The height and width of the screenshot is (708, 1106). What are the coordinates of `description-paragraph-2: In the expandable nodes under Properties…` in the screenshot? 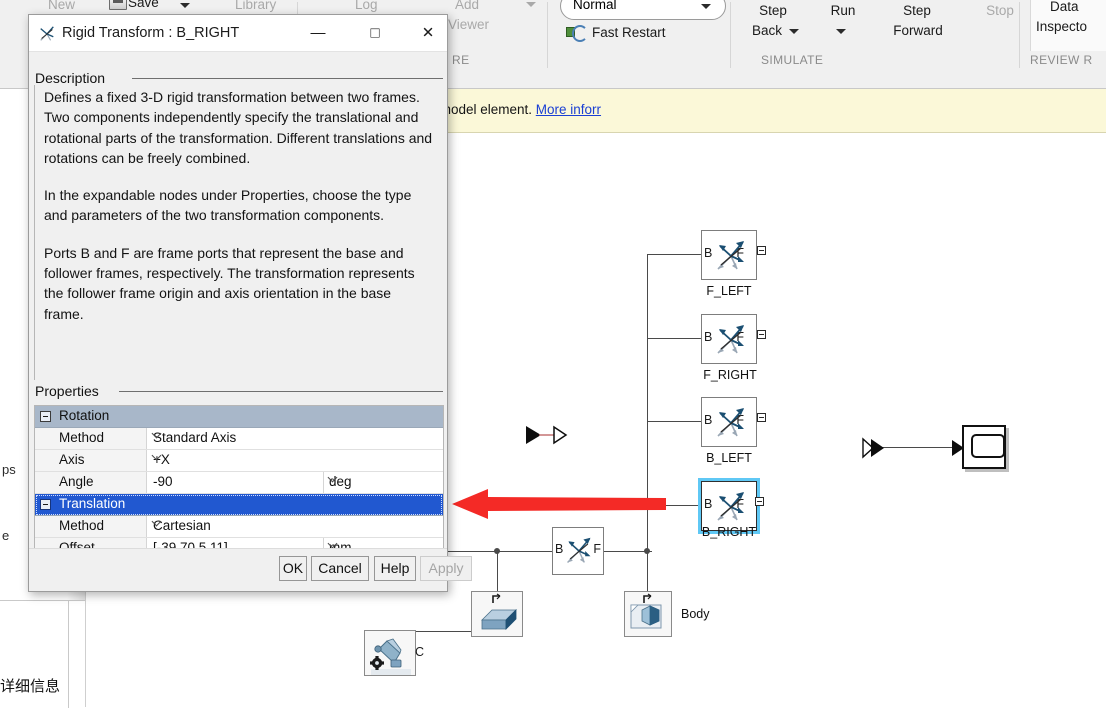 It's located at (228, 205).